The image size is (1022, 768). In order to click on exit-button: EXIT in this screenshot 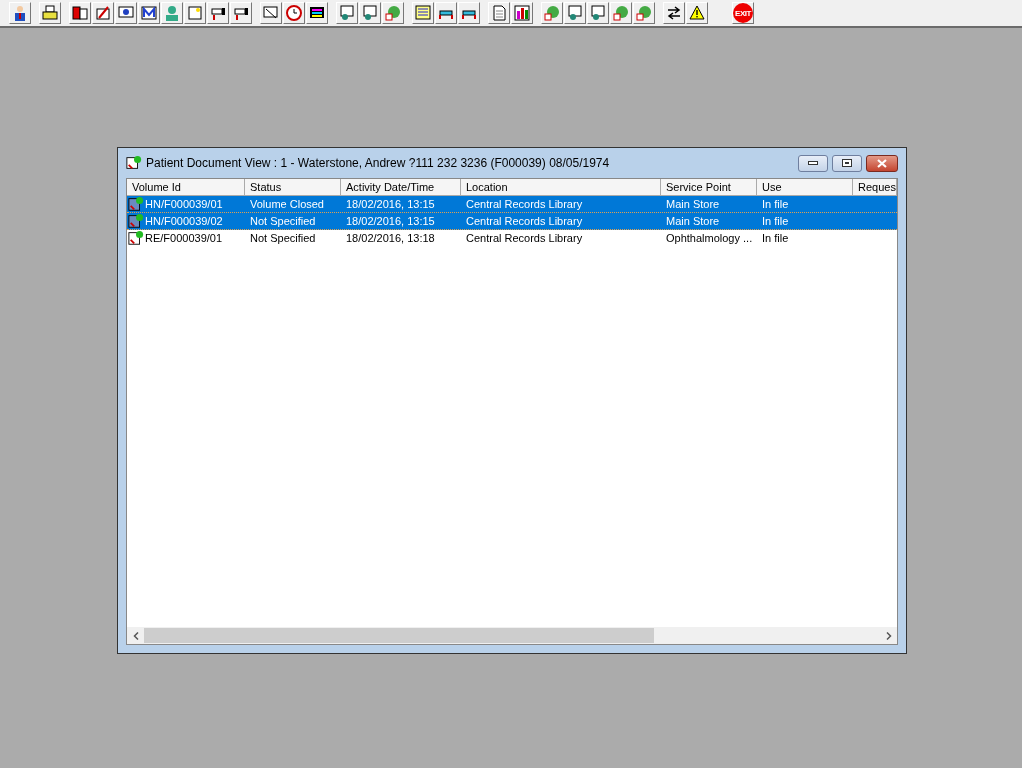, I will do `click(743, 13)`.